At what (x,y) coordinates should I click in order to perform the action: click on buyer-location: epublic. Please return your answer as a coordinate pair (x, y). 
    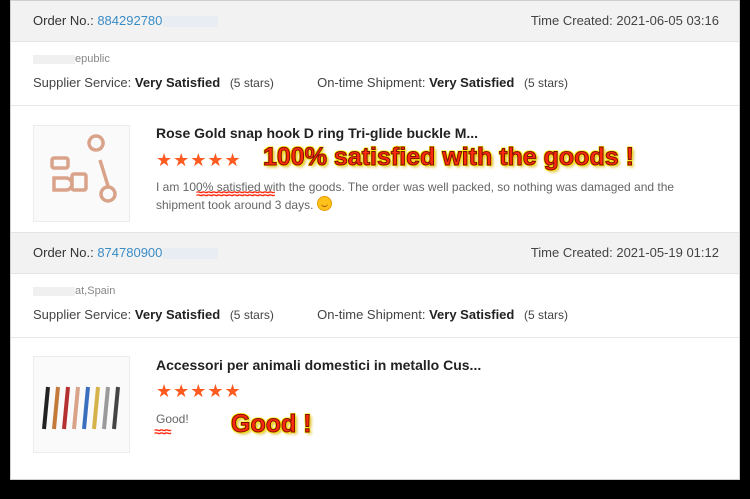
    Looking at the image, I should click on (71, 59).